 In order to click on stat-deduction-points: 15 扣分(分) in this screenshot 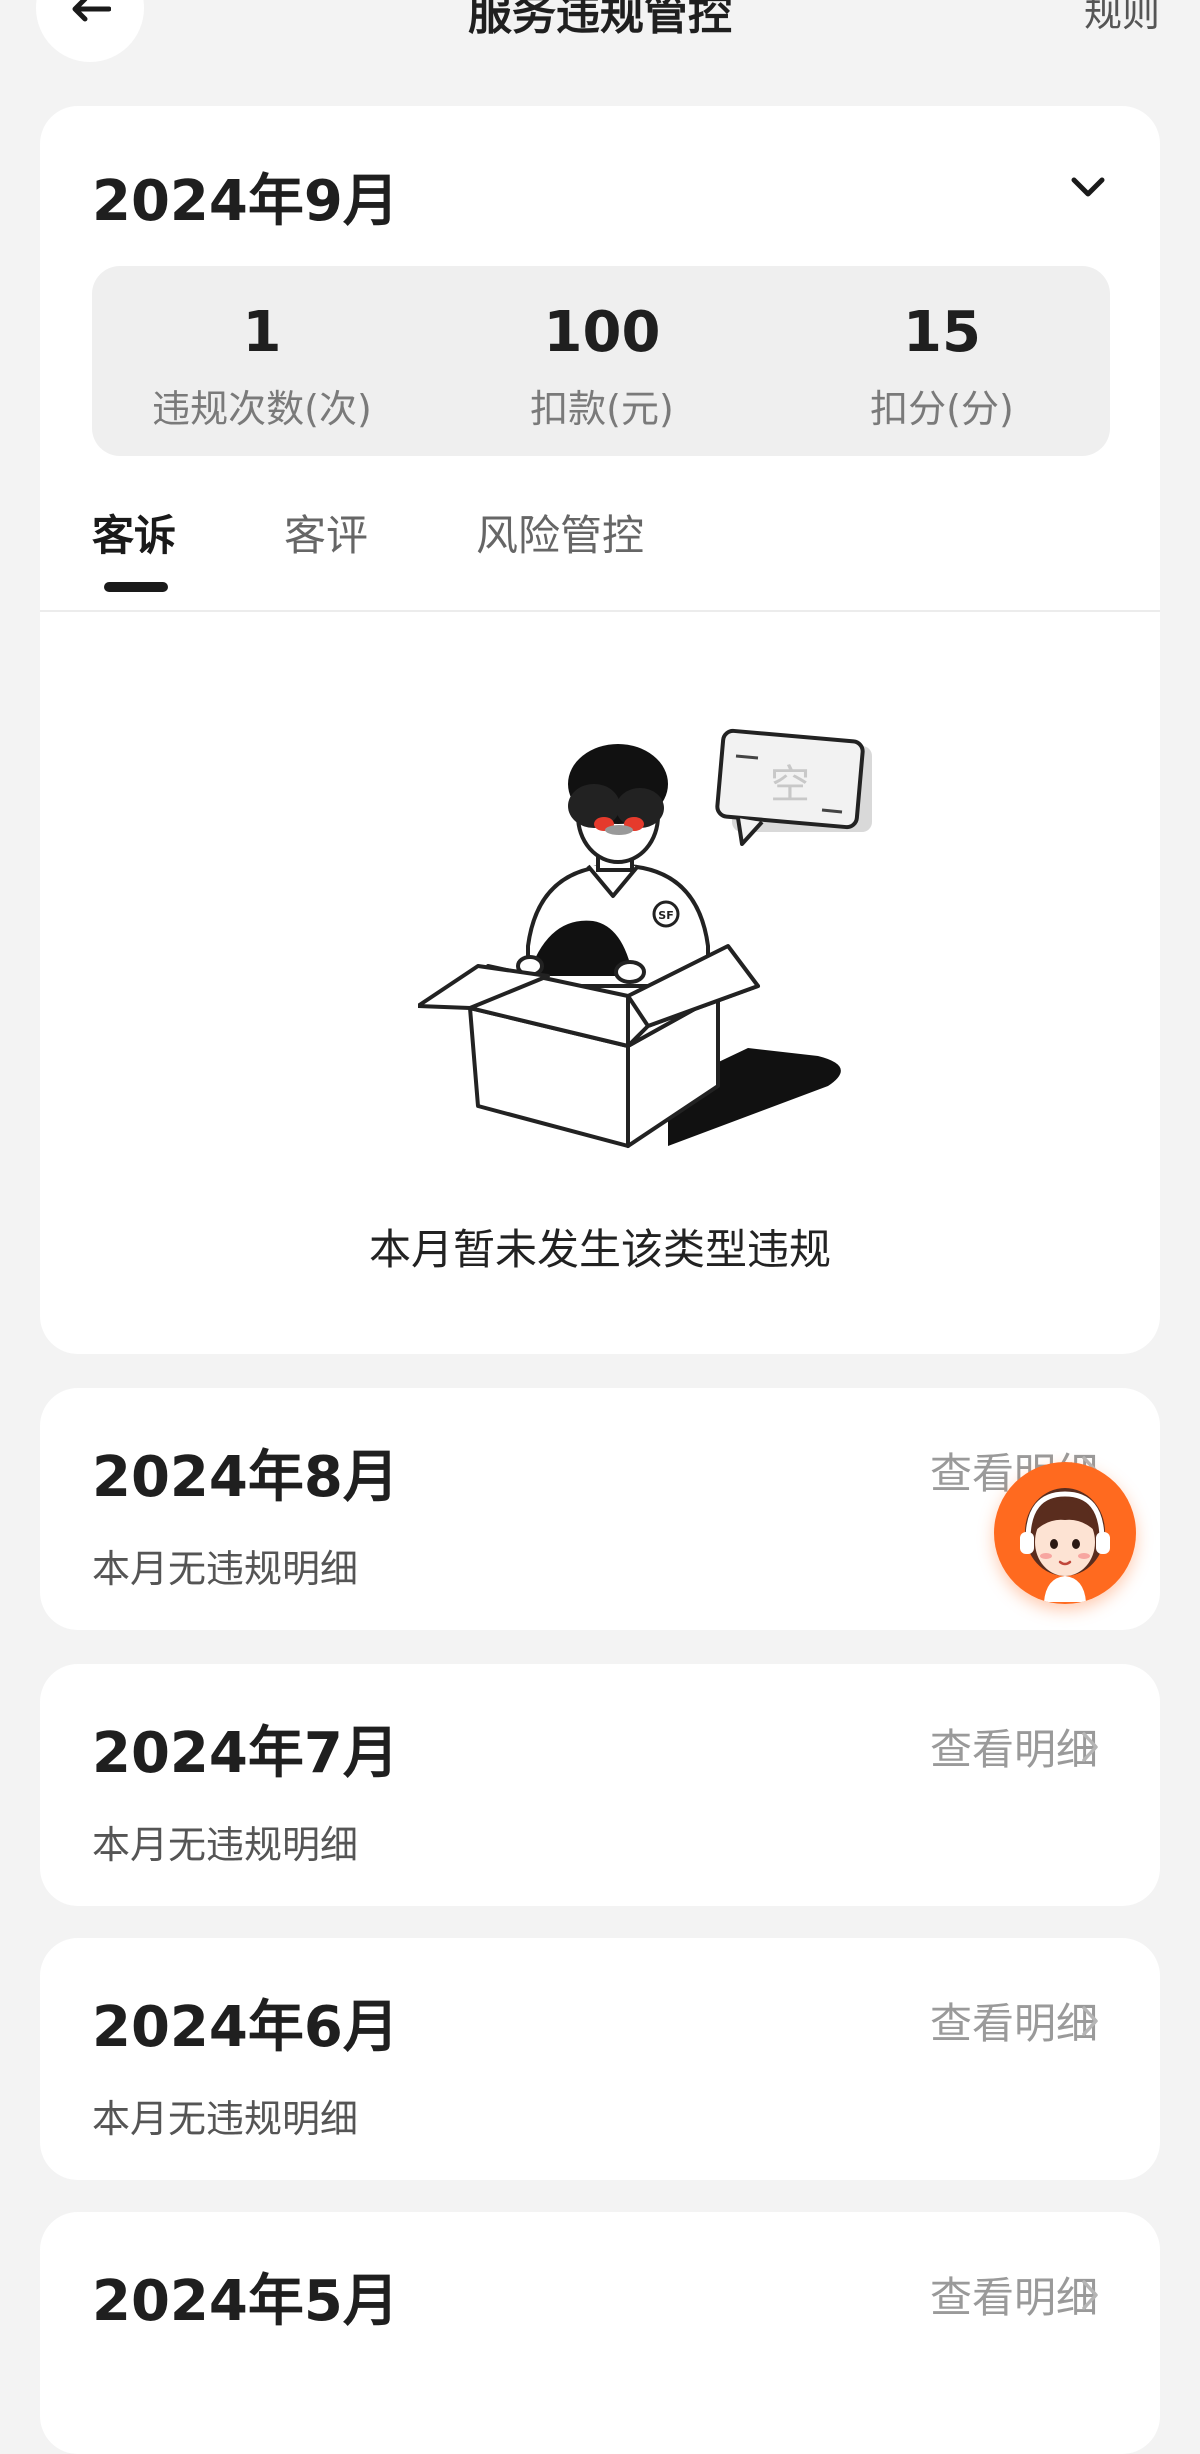, I will do `click(942, 361)`.